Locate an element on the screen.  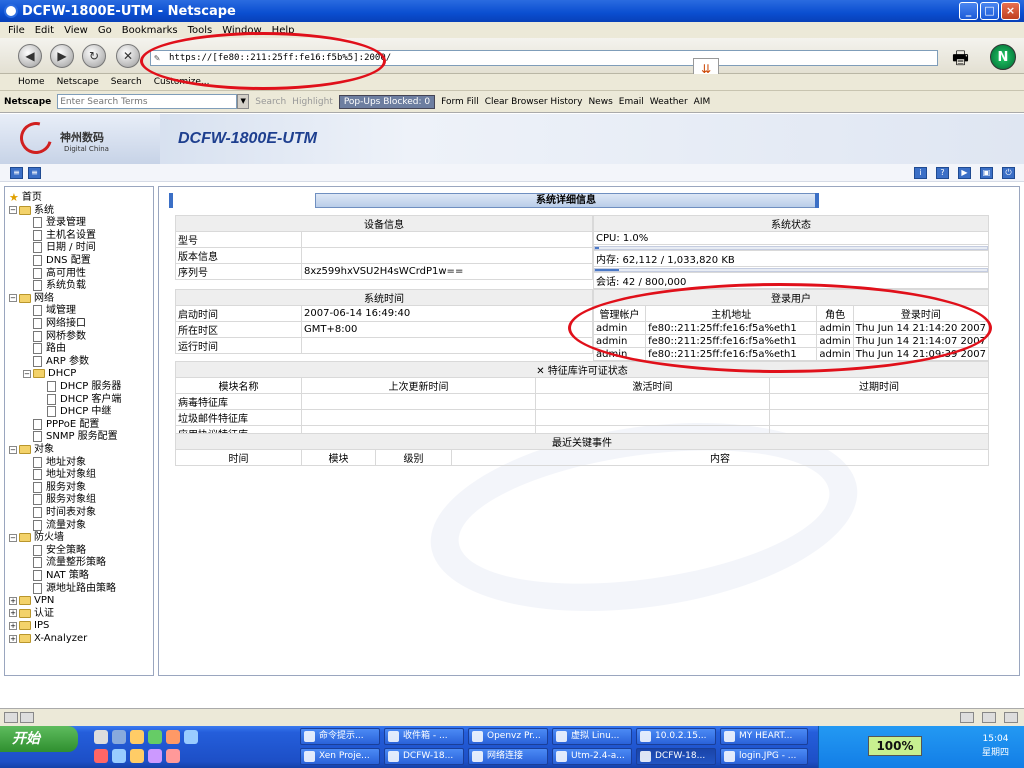
search-link: Search is located at coordinates (126, 82).